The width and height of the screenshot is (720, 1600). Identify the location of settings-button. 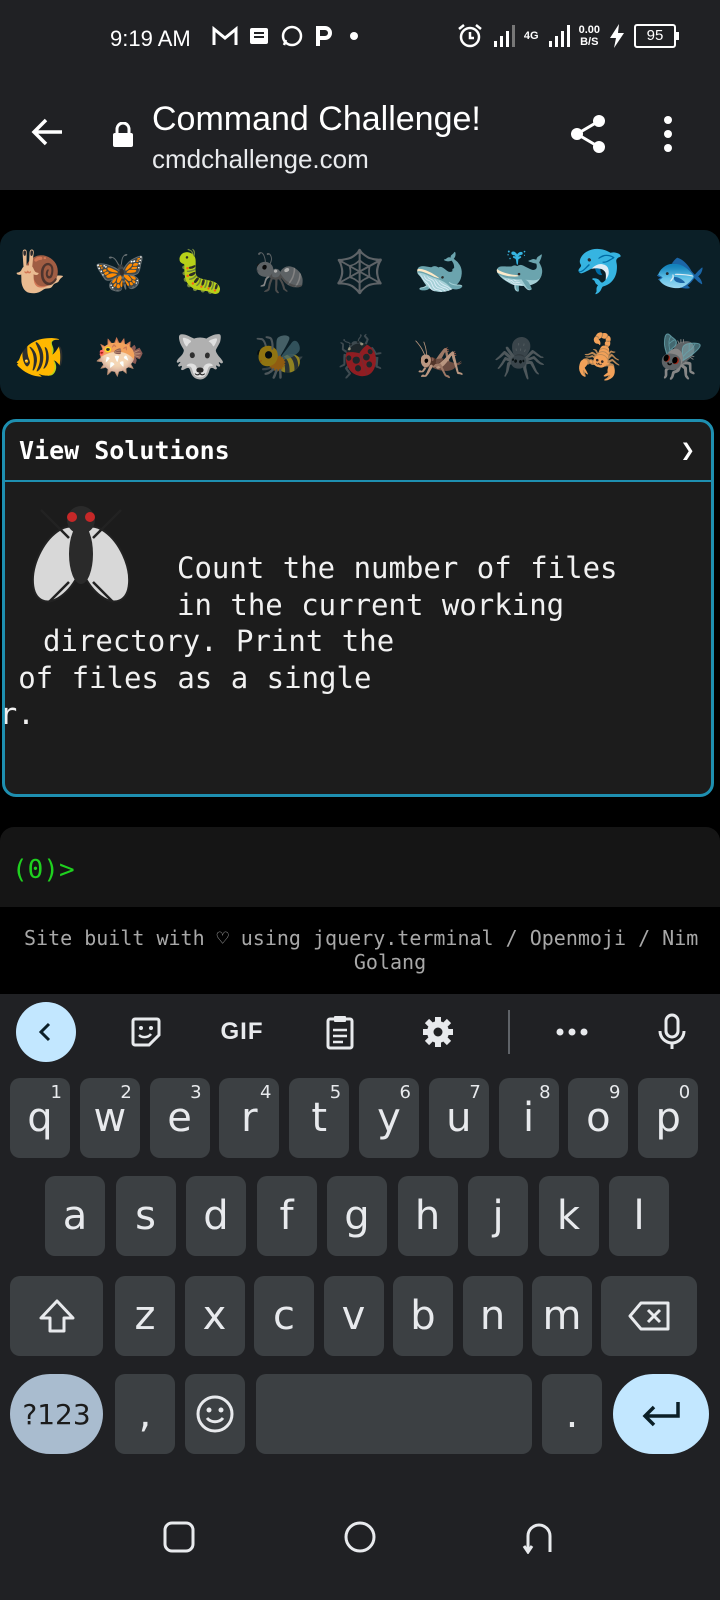
(438, 1032).